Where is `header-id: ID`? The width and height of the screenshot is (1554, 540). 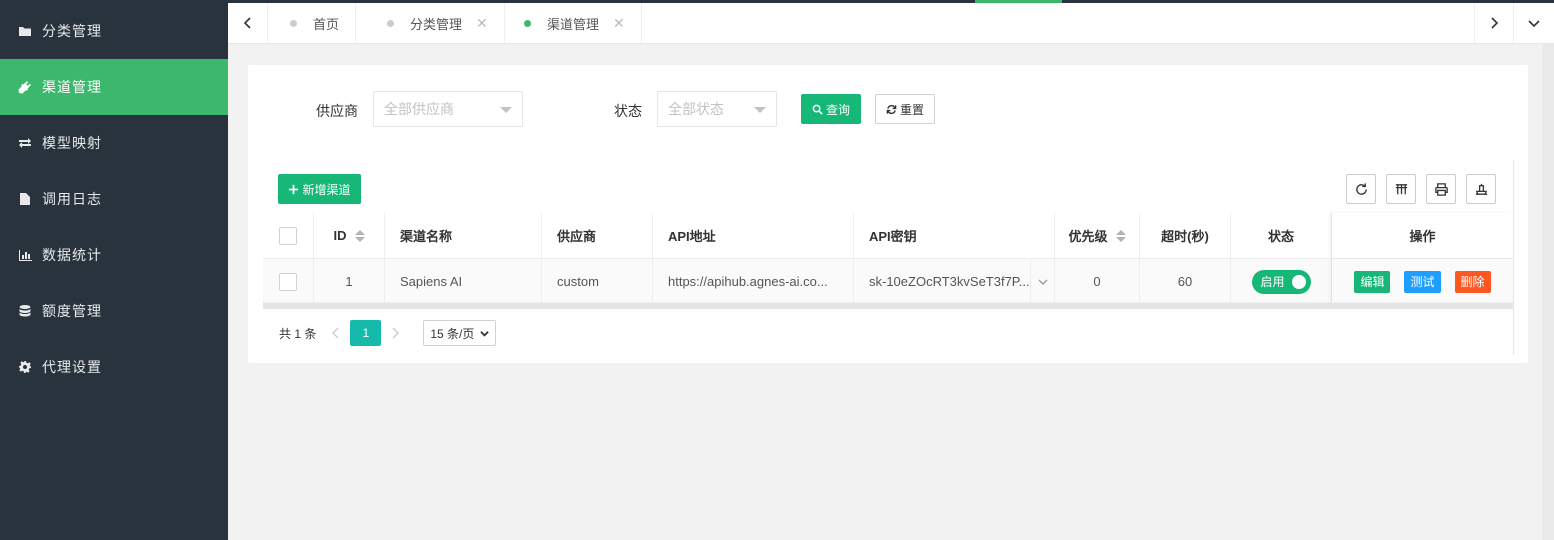
header-id: ID is located at coordinates (349, 235).